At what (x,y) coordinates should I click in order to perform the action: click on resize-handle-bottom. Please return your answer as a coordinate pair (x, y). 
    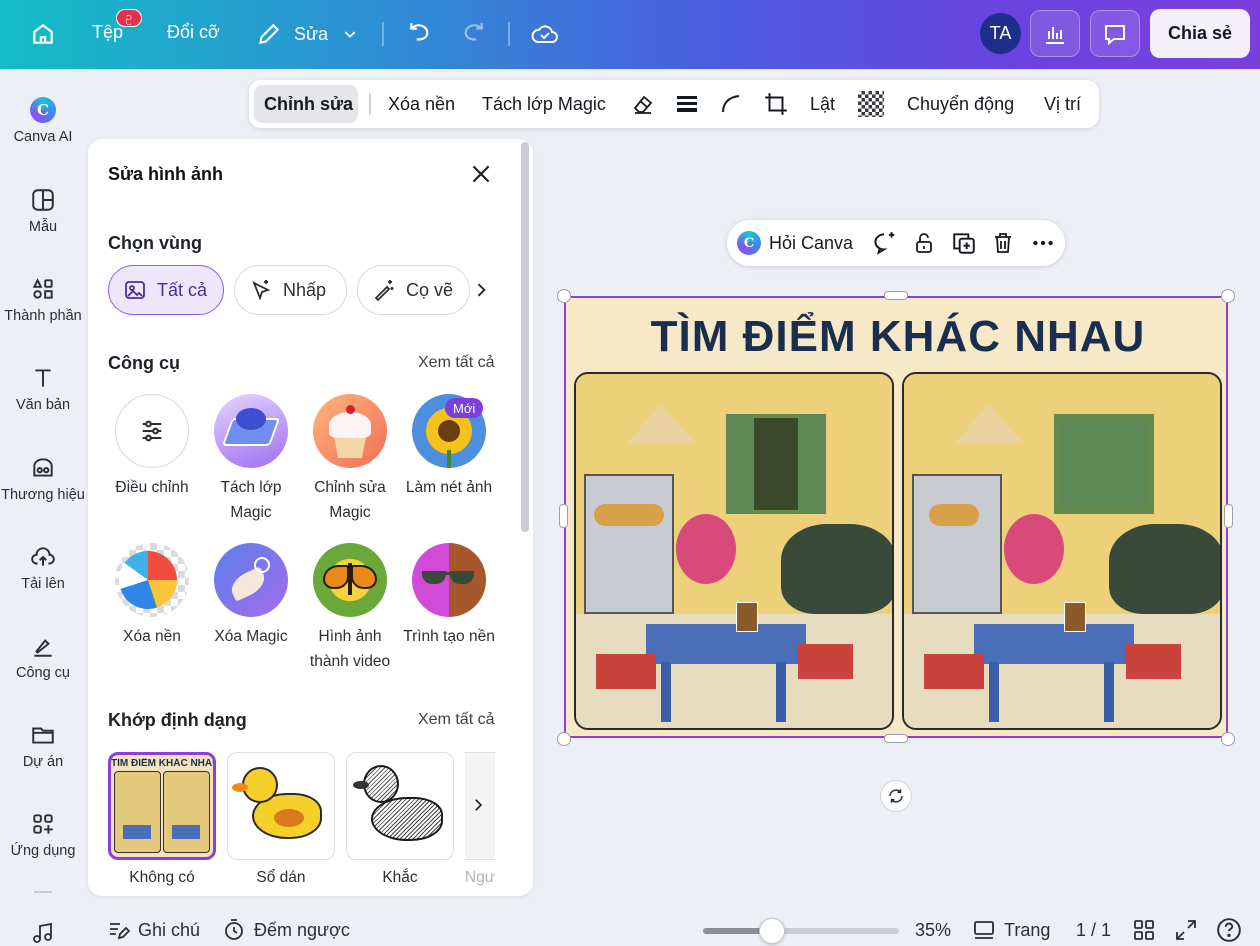
    Looking at the image, I should click on (896, 738).